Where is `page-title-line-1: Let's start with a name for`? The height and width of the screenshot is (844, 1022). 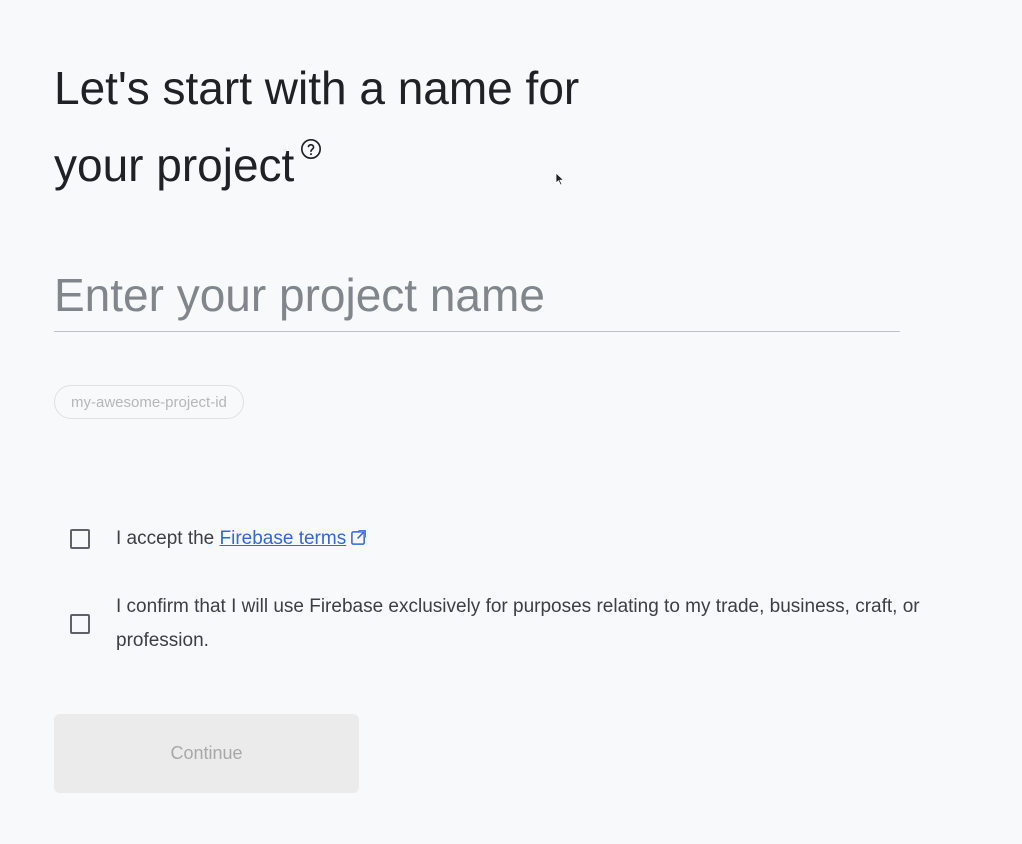
page-title-line-1: Let's start with a name for is located at coordinates (317, 88).